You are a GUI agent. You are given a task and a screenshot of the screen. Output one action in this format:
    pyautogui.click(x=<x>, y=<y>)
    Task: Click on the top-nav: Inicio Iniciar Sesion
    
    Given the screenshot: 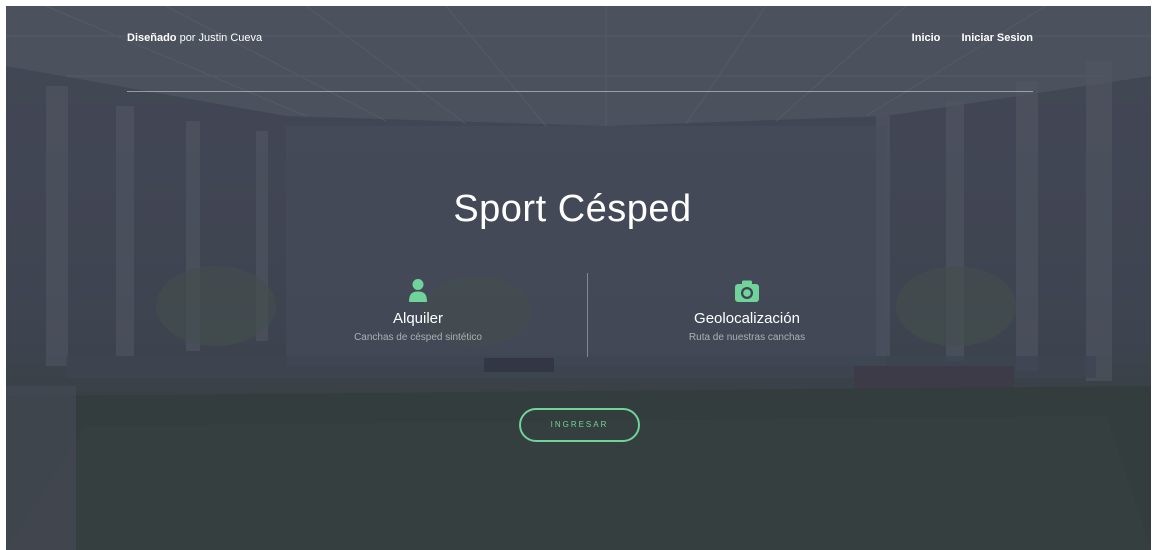 What is the action you would take?
    pyautogui.click(x=963, y=38)
    